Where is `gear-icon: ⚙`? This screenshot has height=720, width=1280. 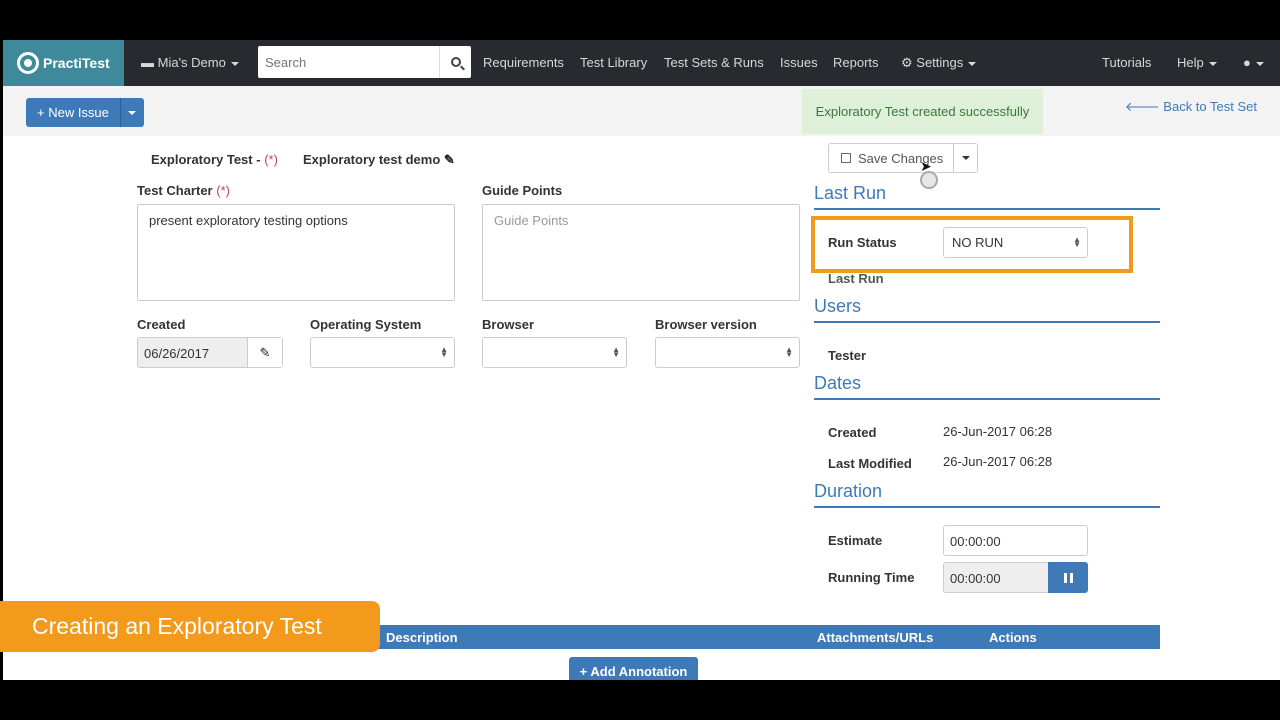
gear-icon: ⚙ is located at coordinates (907, 62).